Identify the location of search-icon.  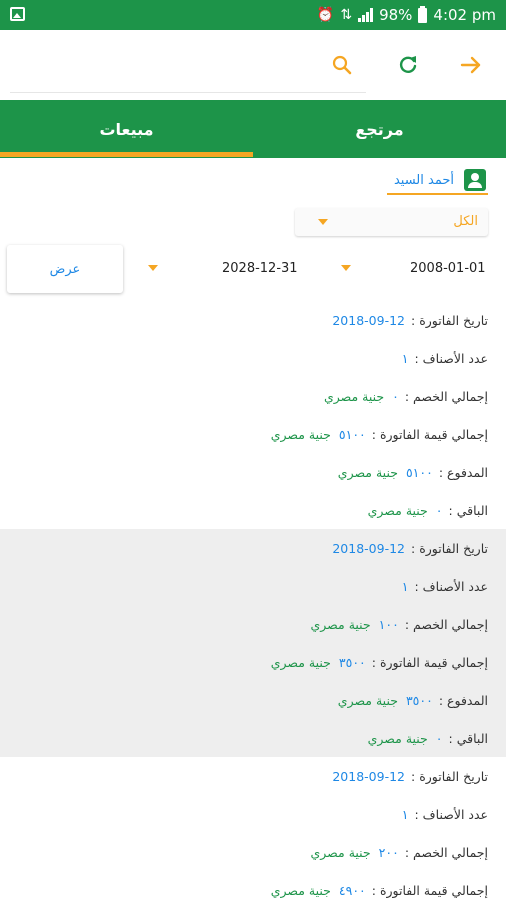
(342, 65).